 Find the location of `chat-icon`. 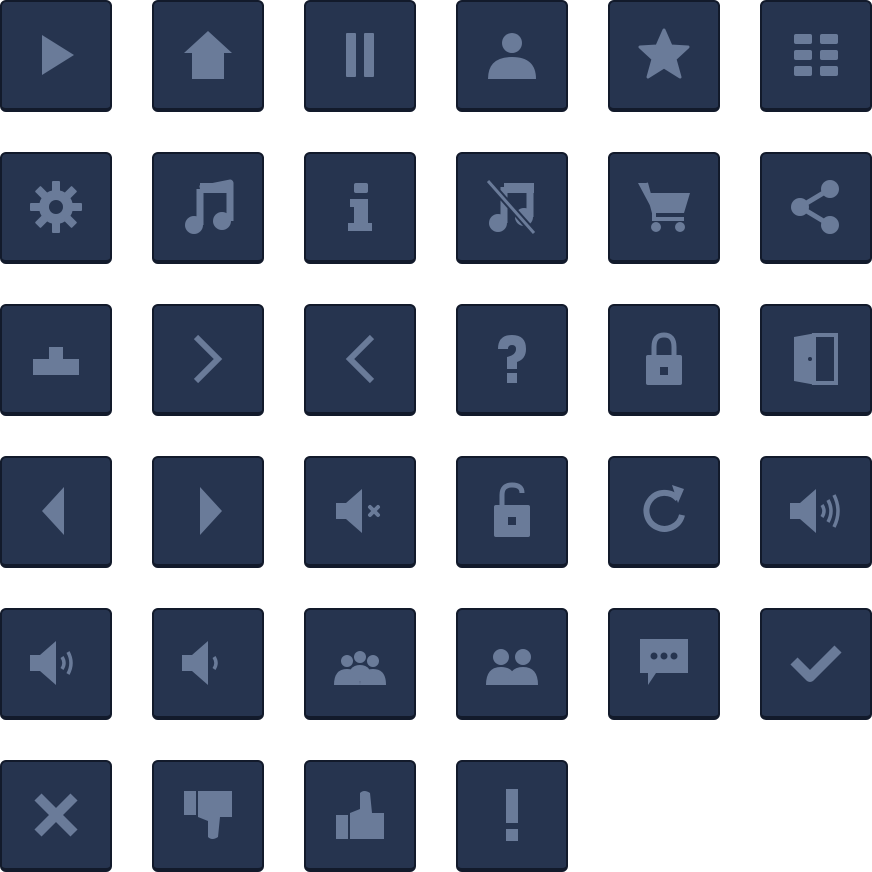

chat-icon is located at coordinates (664, 662).